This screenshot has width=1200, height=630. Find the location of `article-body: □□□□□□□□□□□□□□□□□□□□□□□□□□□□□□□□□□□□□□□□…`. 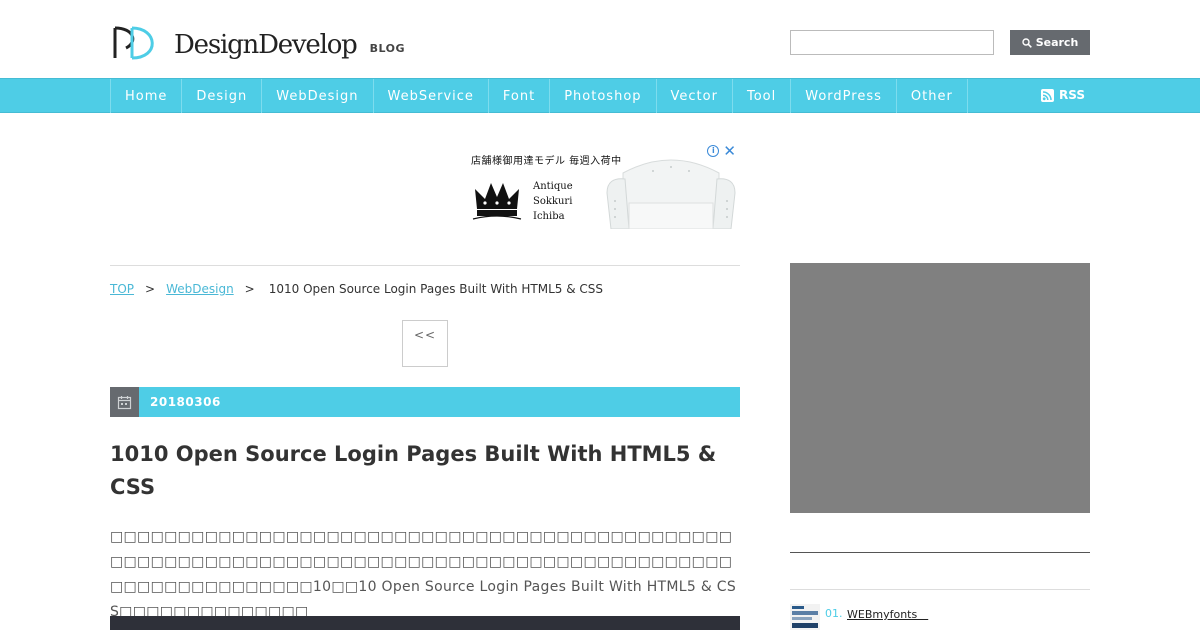

article-body: □□□□□□□□□□□□□□□□□□□□□□□□□□□□□□□□□□□□□□□□… is located at coordinates (423, 574).